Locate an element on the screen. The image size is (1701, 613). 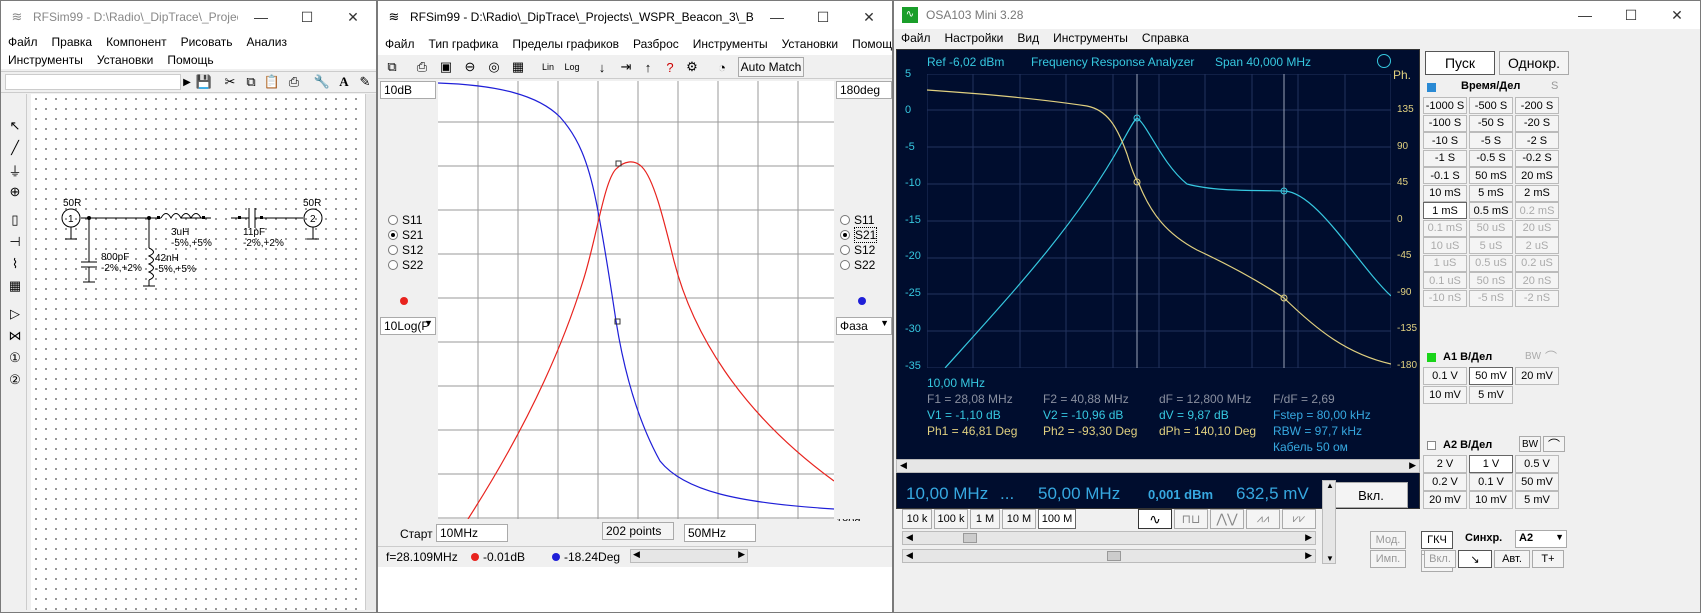
a2-bw-button: BW is located at coordinates (1530, 444).